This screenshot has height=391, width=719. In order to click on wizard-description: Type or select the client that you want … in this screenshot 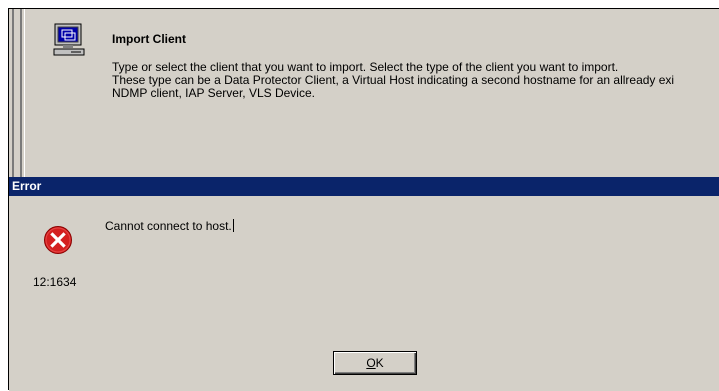, I will do `click(393, 80)`.